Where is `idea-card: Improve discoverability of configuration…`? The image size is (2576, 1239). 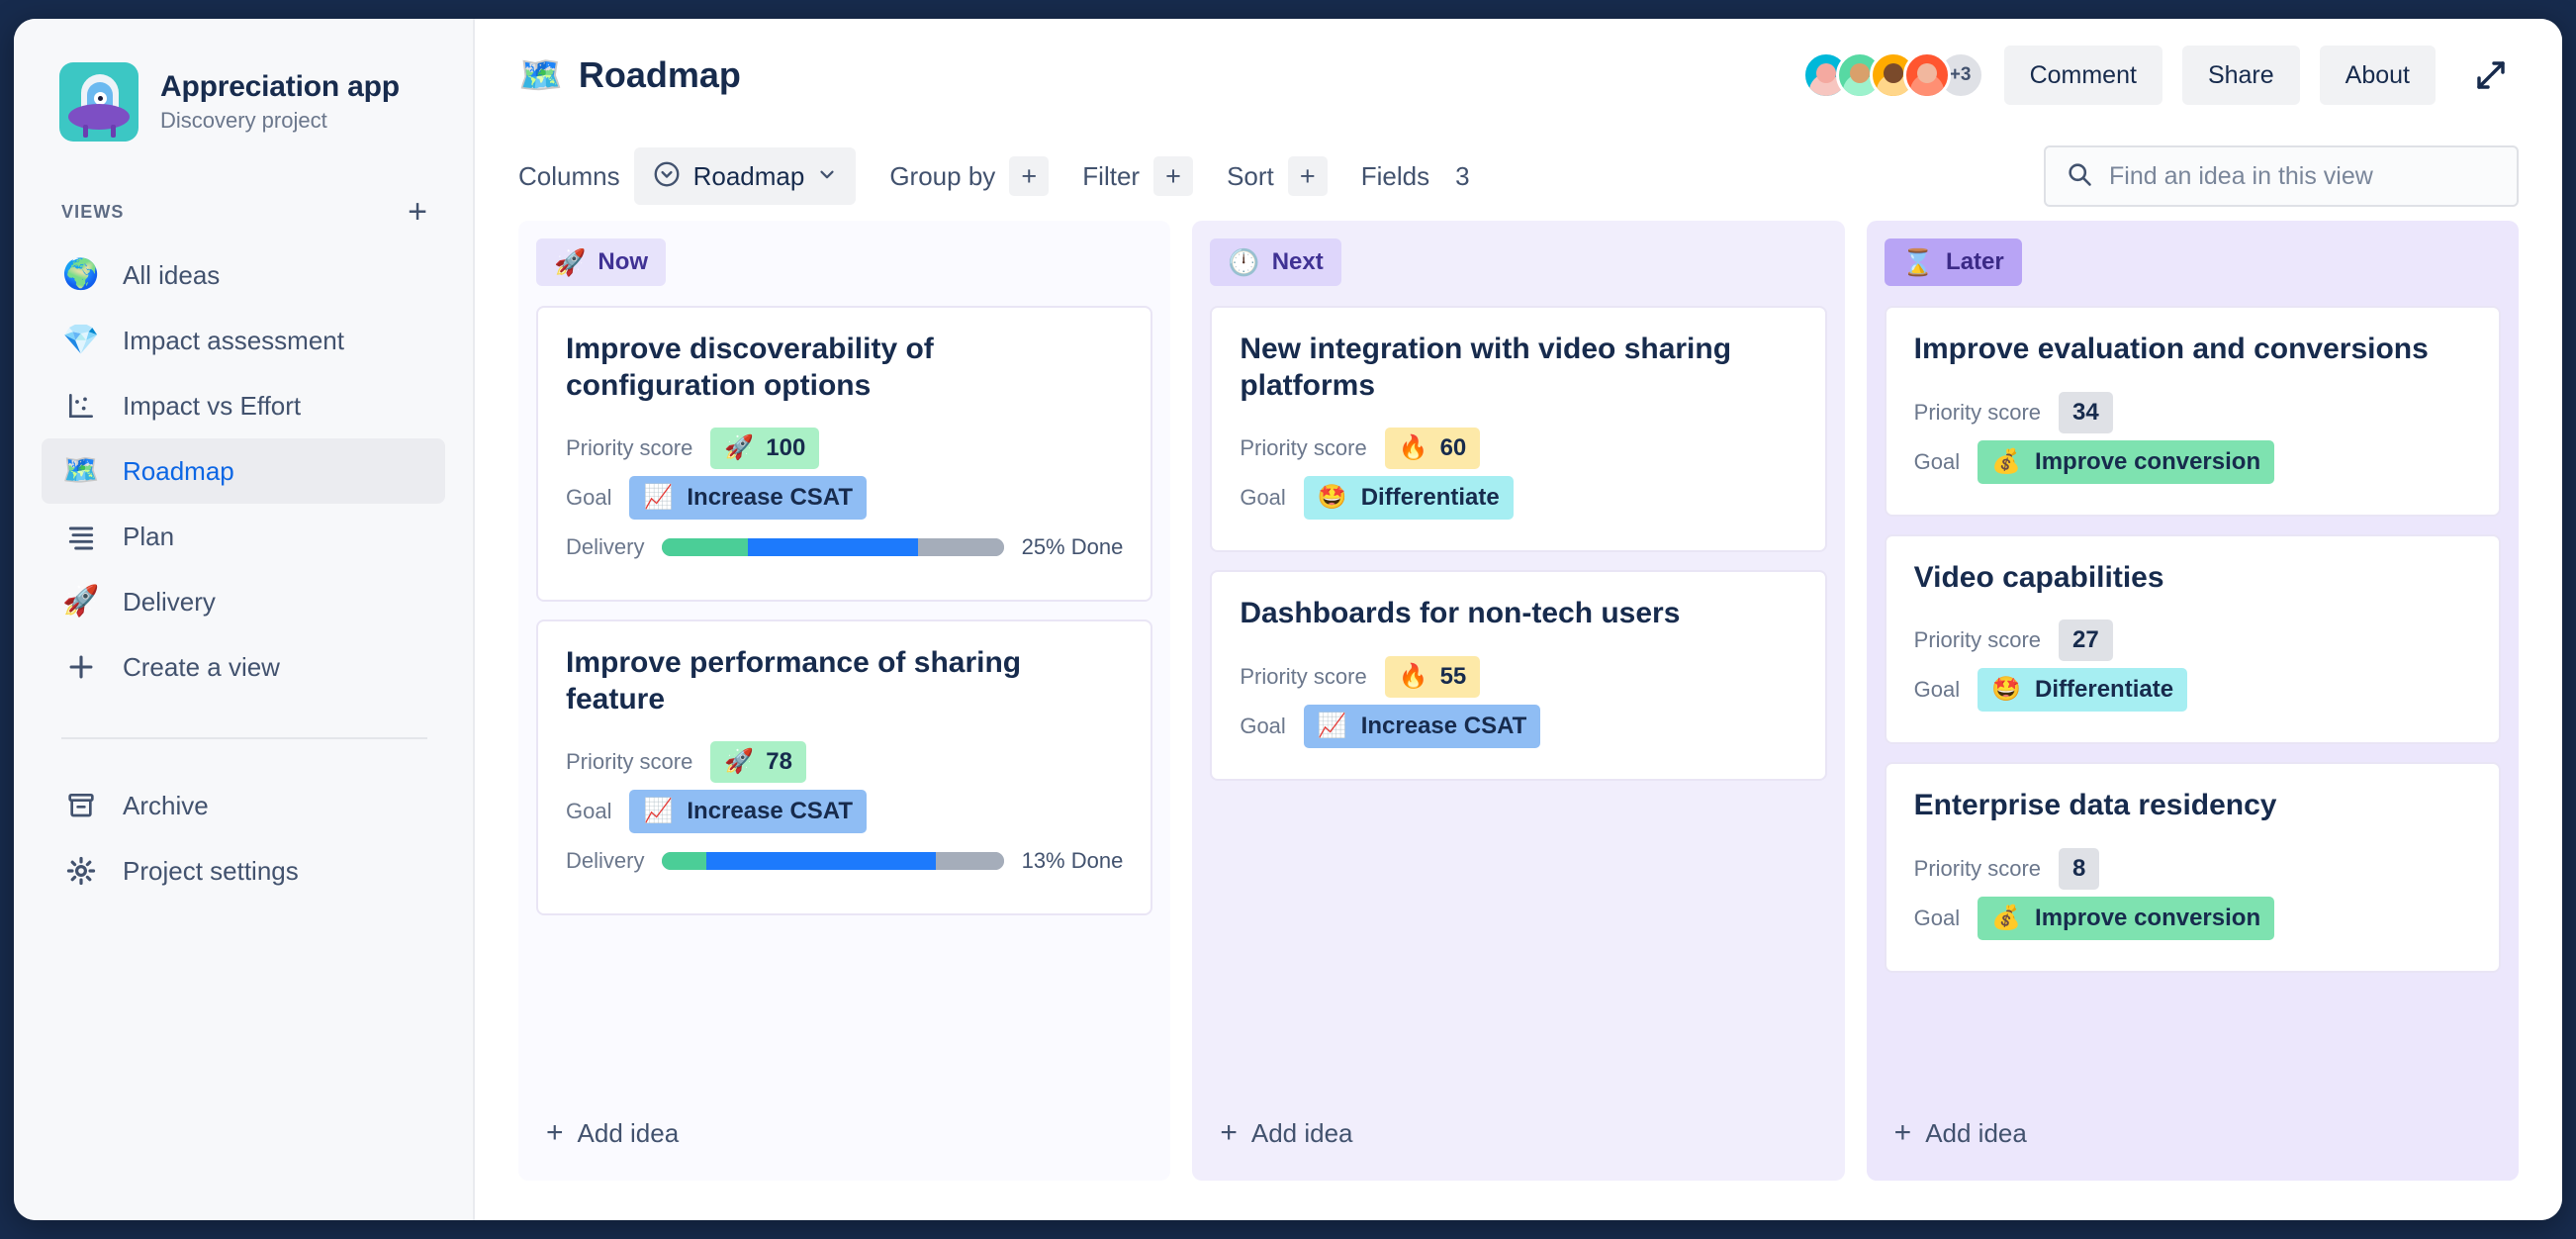
idea-card: Improve discoverability of configuration… is located at coordinates (844, 454).